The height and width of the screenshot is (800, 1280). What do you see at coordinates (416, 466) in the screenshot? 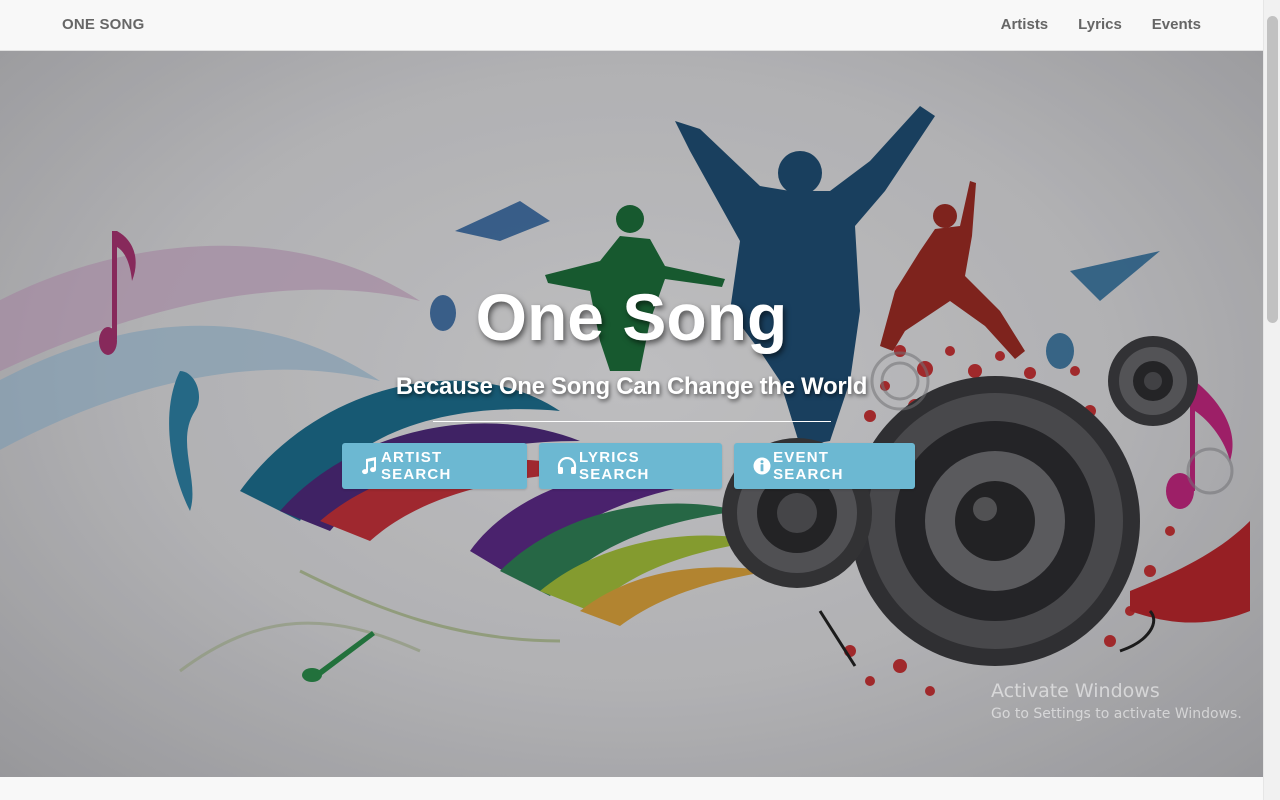
I see `artist-search-label: ARTIST SEARCH` at bounding box center [416, 466].